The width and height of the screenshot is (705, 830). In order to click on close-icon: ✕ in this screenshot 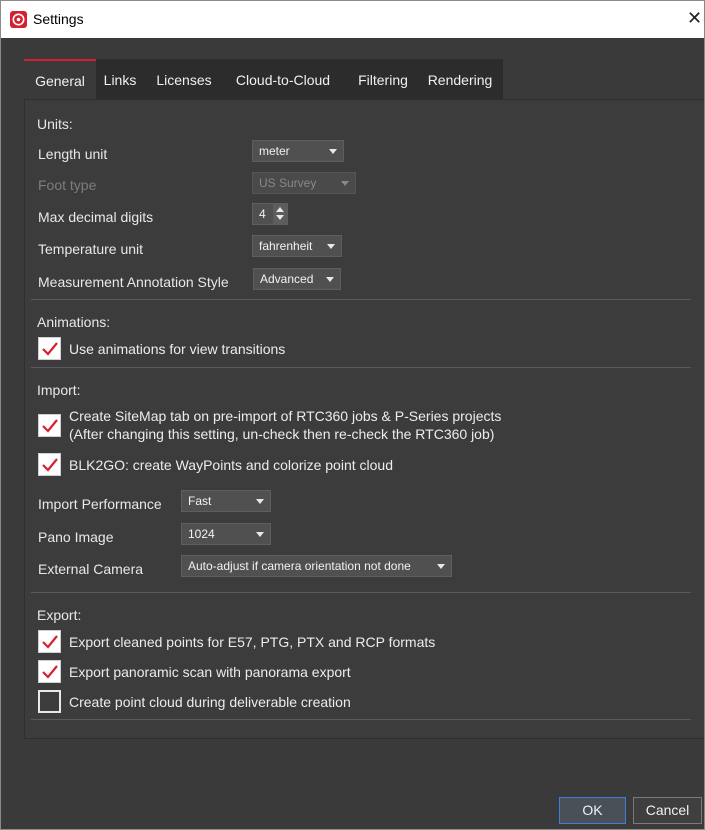, I will do `click(694, 18)`.